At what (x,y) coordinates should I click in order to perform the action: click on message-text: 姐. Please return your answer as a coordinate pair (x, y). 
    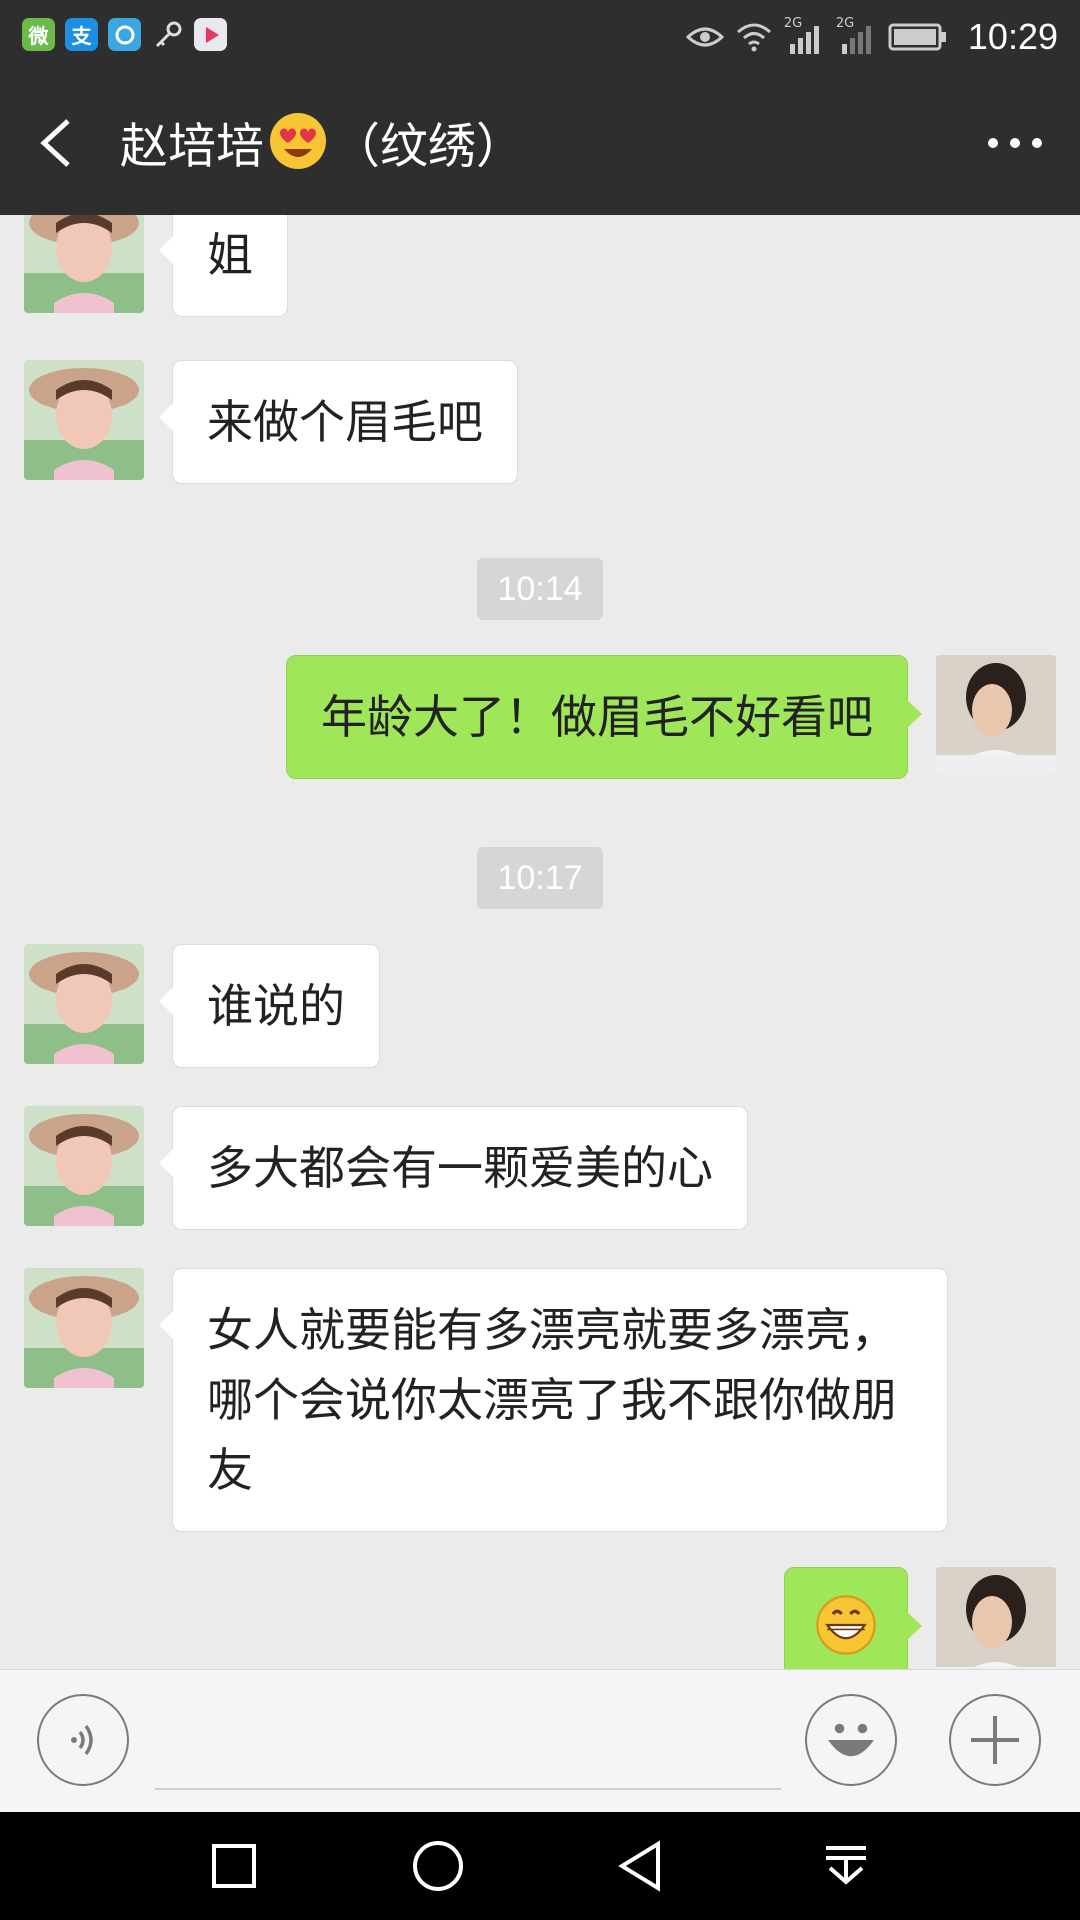
    Looking at the image, I should click on (230, 255).